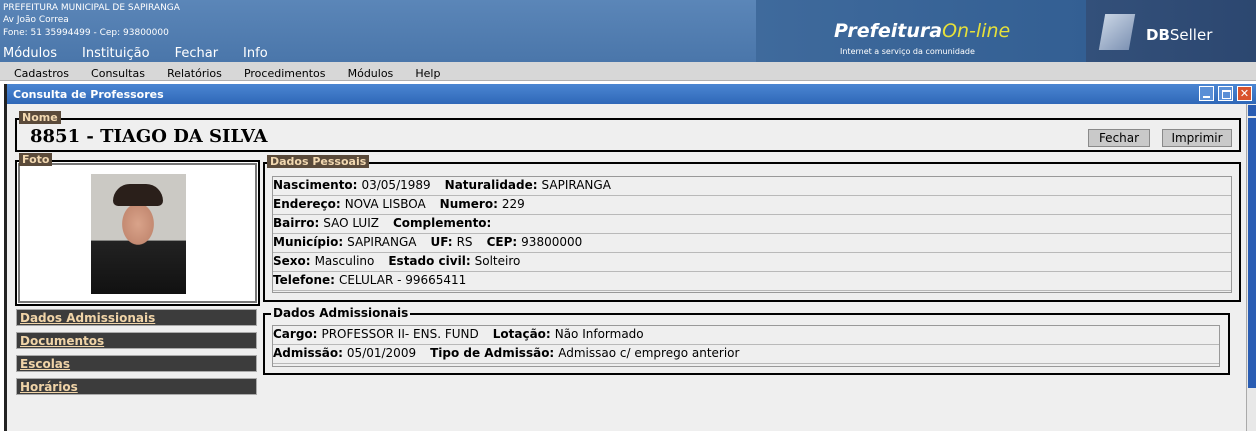  I want to click on org-contact: Fone: 51 35994499 - Cep: 93800000, so click(86, 33).